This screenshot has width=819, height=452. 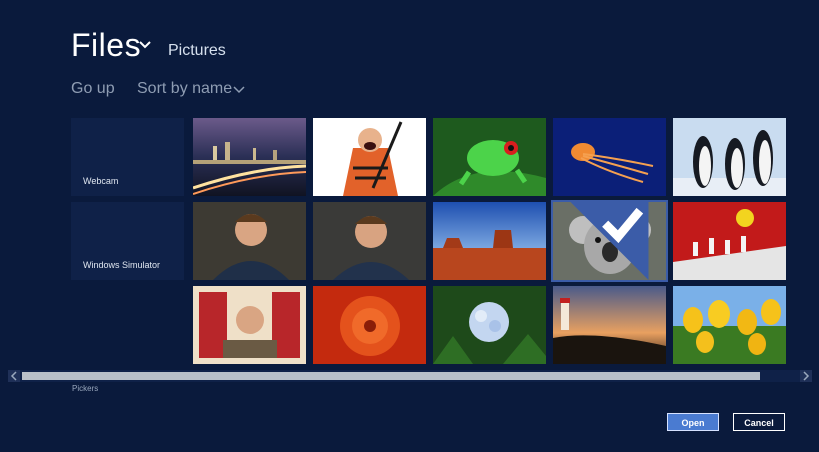 What do you see at coordinates (609, 325) in the screenshot?
I see `photo-lighthouse` at bounding box center [609, 325].